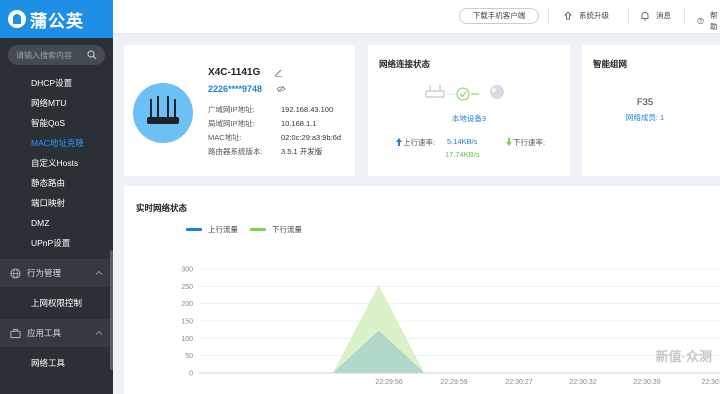 This screenshot has height=394, width=720. Describe the element at coordinates (646, 382) in the screenshot. I see `x-tick-label: 22:30:39` at that location.